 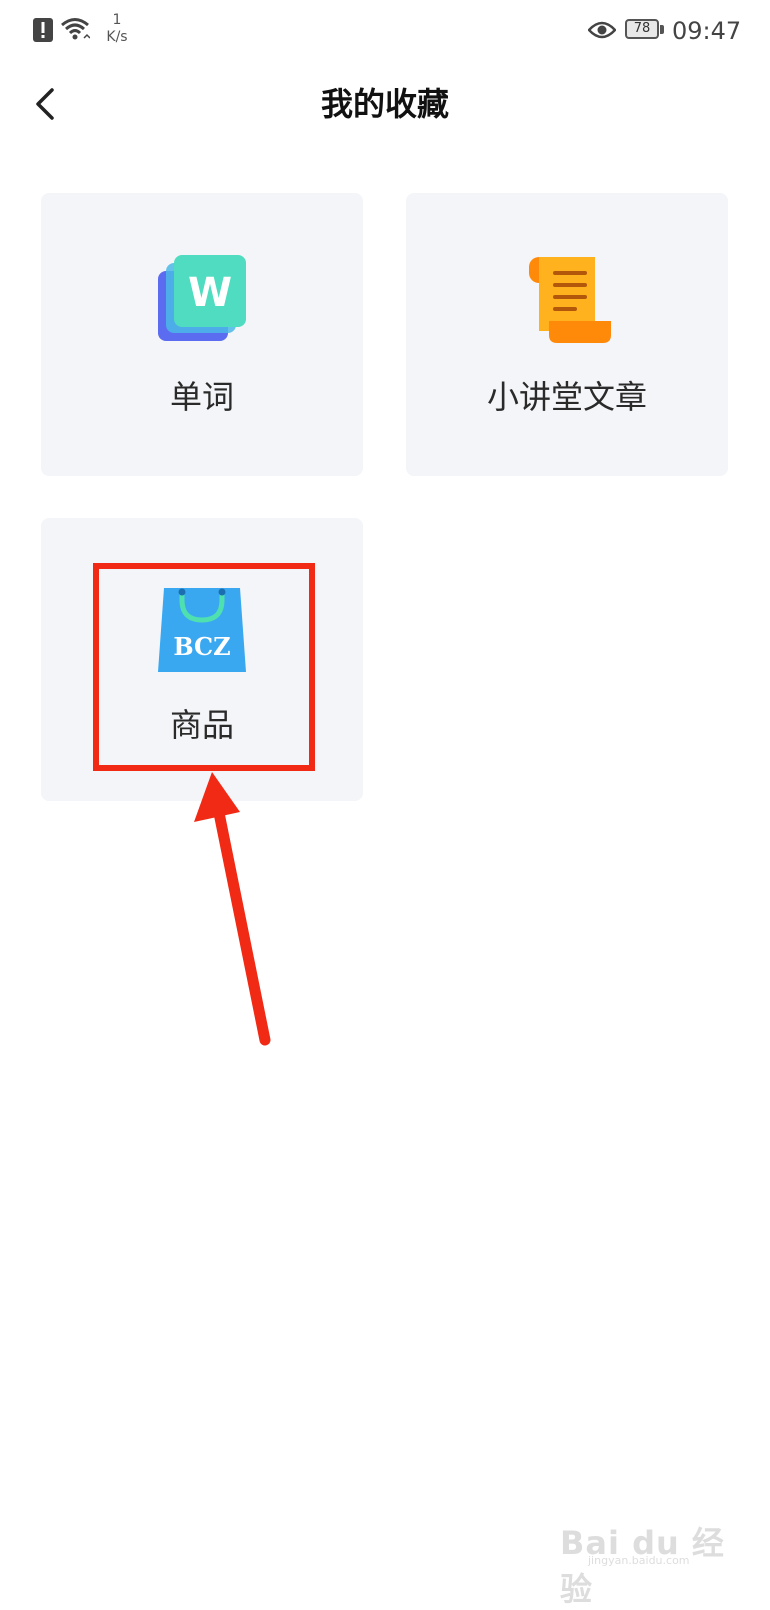 I want to click on page-title: 我的收藏, so click(x=384, y=104).